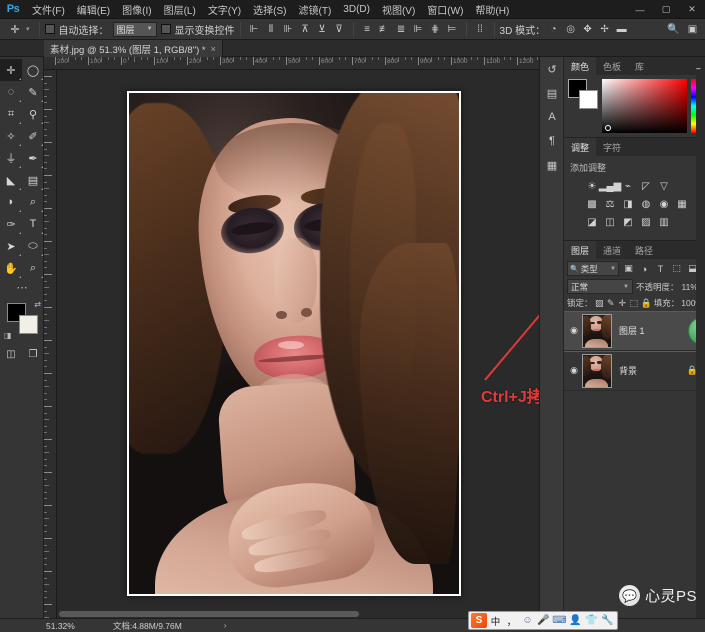  I want to click on align-bottom-edges-icon: ⊽, so click(339, 29).